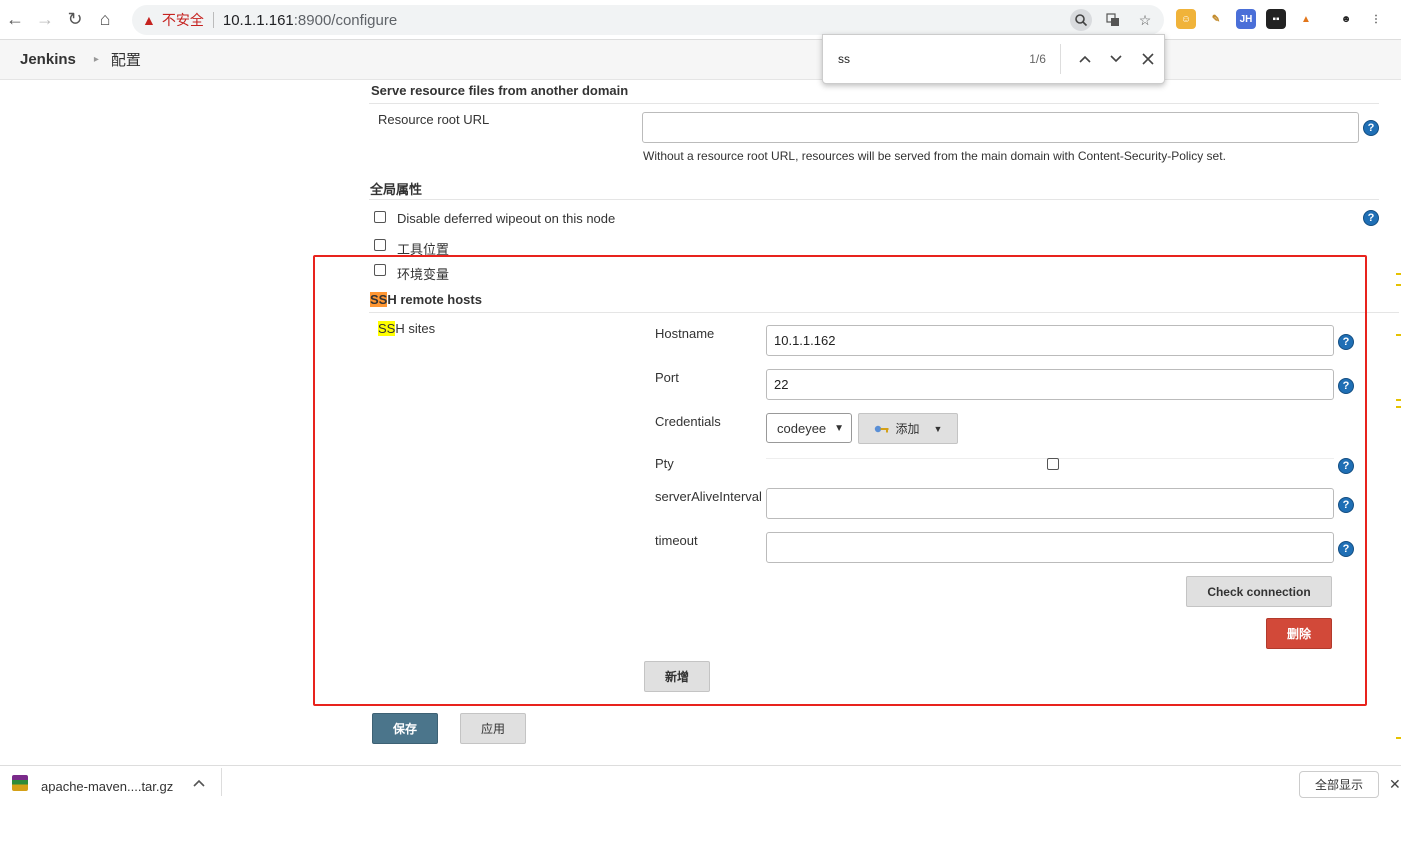 The width and height of the screenshot is (1401, 845). Describe the element at coordinates (700, 781) in the screenshot. I see `download-bar: apache-maven....tar.gz 全部显示 ✕` at that location.